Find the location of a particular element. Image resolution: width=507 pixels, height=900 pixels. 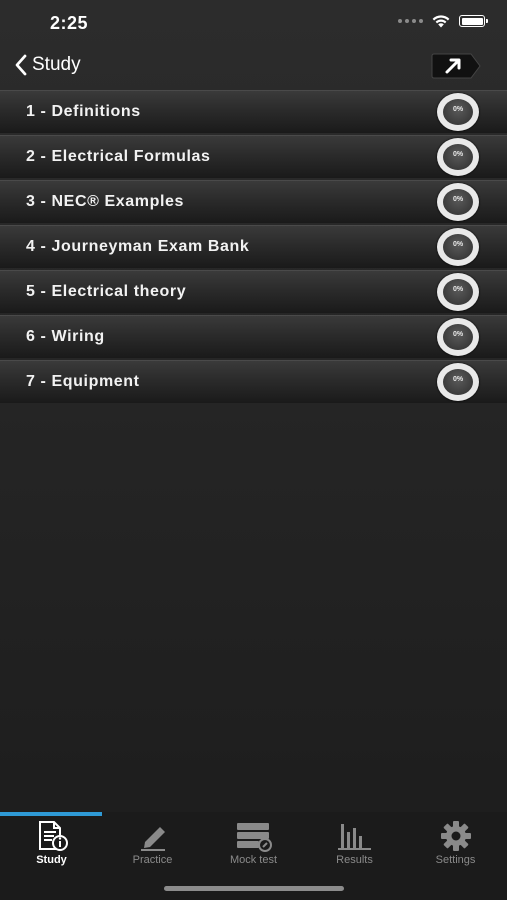

topic-row: 4 - Journeyman Exam Bank 0% is located at coordinates (253, 246).